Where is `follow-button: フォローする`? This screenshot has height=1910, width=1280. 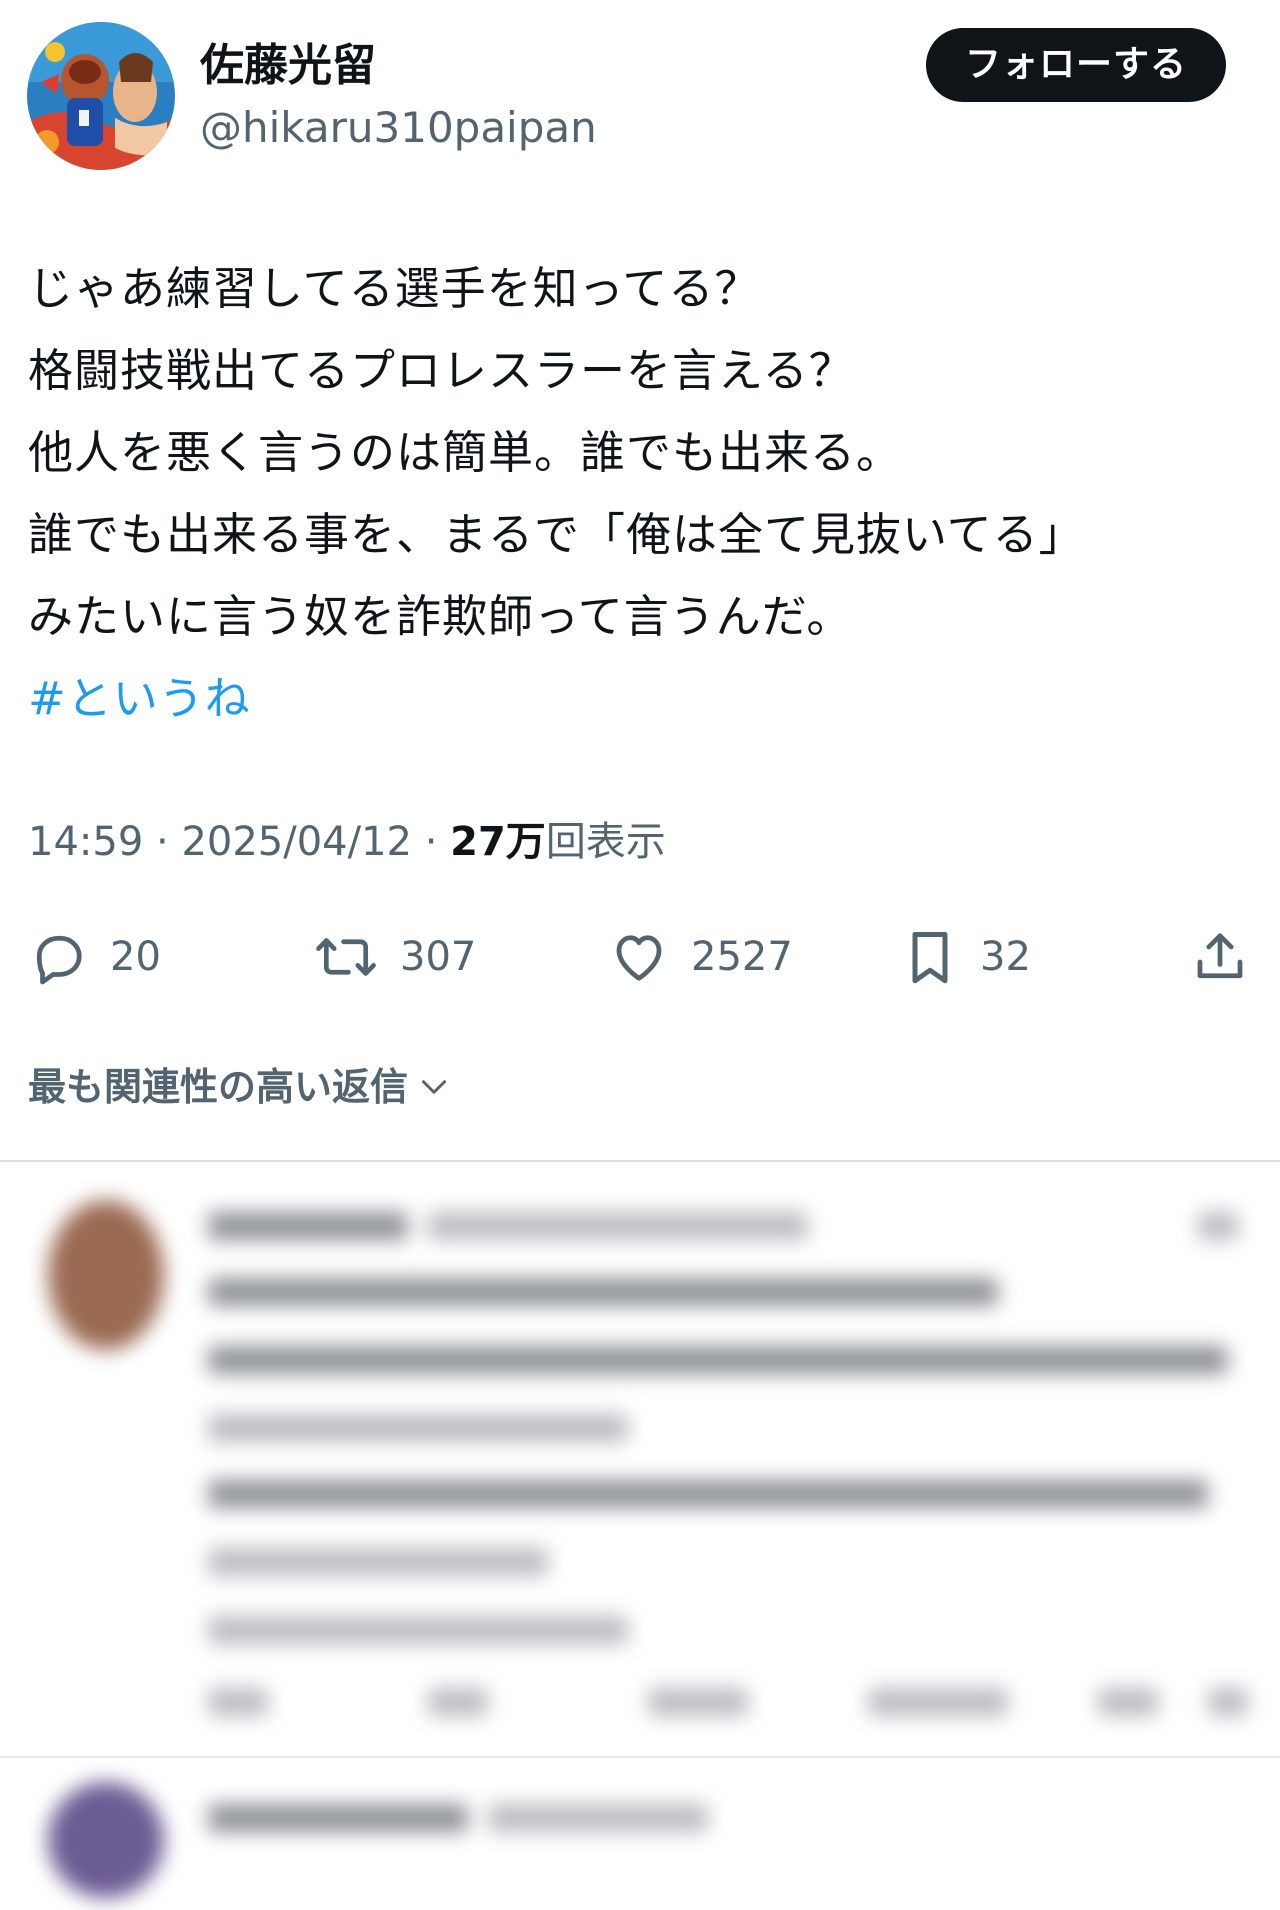 follow-button: フォローする is located at coordinates (1076, 65).